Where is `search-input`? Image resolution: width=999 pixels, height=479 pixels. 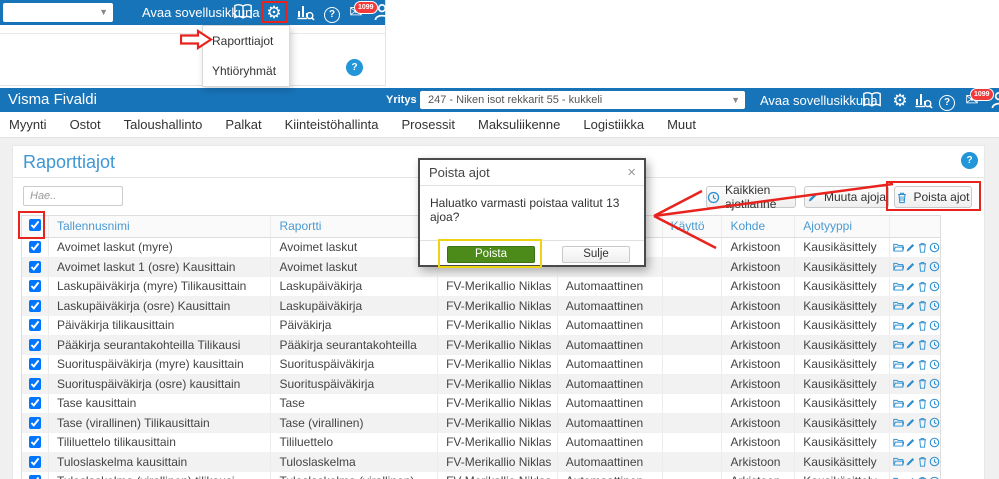
search-input is located at coordinates (73, 196).